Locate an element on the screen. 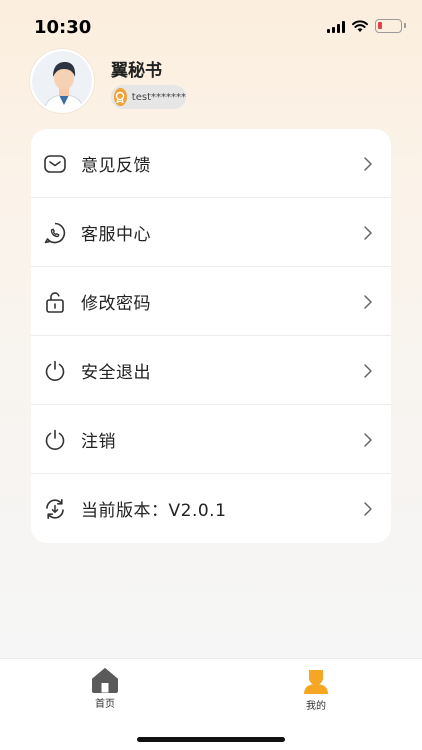  update-icon is located at coordinates (55, 509).